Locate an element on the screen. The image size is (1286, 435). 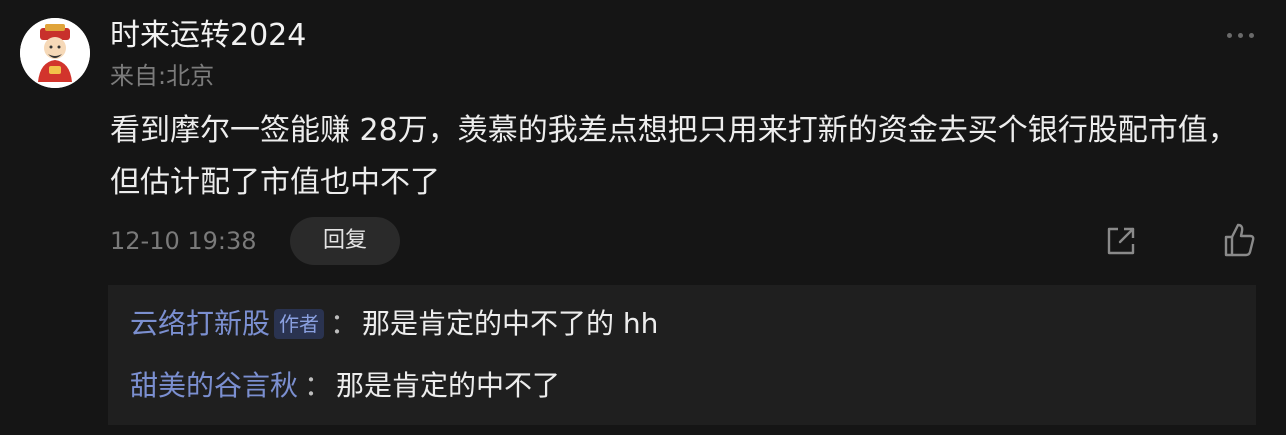
location-label: 来自:北京 is located at coordinates (162, 76).